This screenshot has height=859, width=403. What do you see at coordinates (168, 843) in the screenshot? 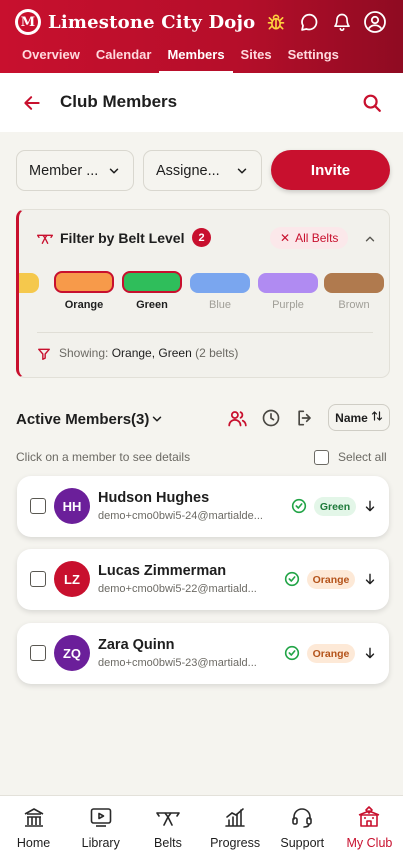
I see `nav-label: Belts` at bounding box center [168, 843].